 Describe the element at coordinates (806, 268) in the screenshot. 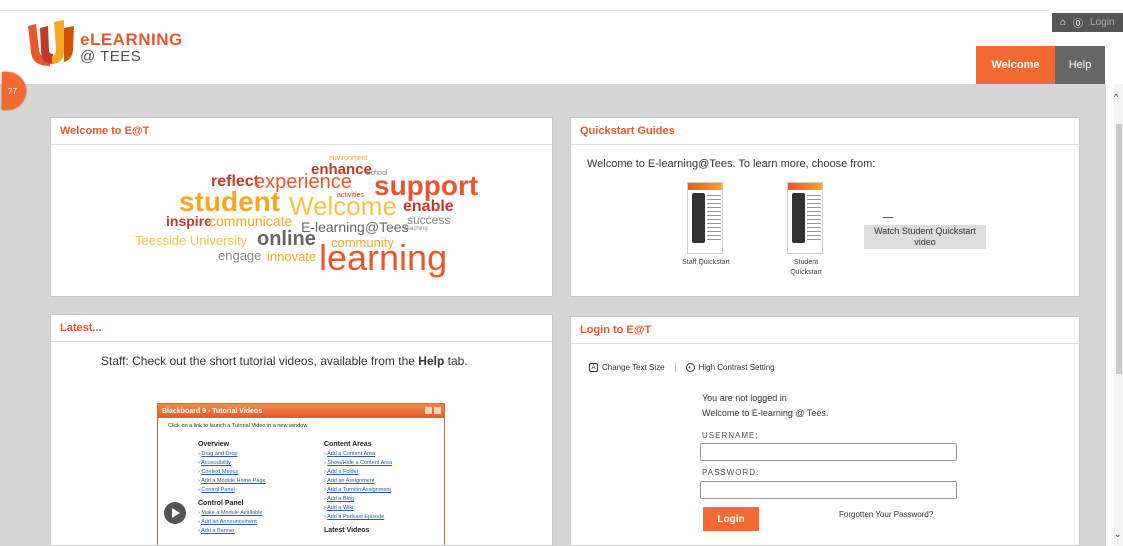

I see `student-quickstart-link: Student Quickstart` at that location.